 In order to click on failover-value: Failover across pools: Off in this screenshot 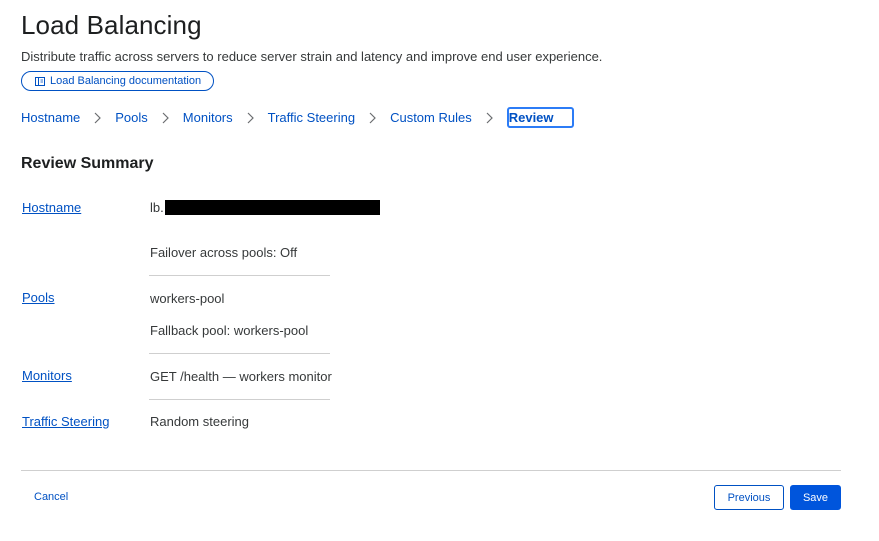, I will do `click(224, 252)`.